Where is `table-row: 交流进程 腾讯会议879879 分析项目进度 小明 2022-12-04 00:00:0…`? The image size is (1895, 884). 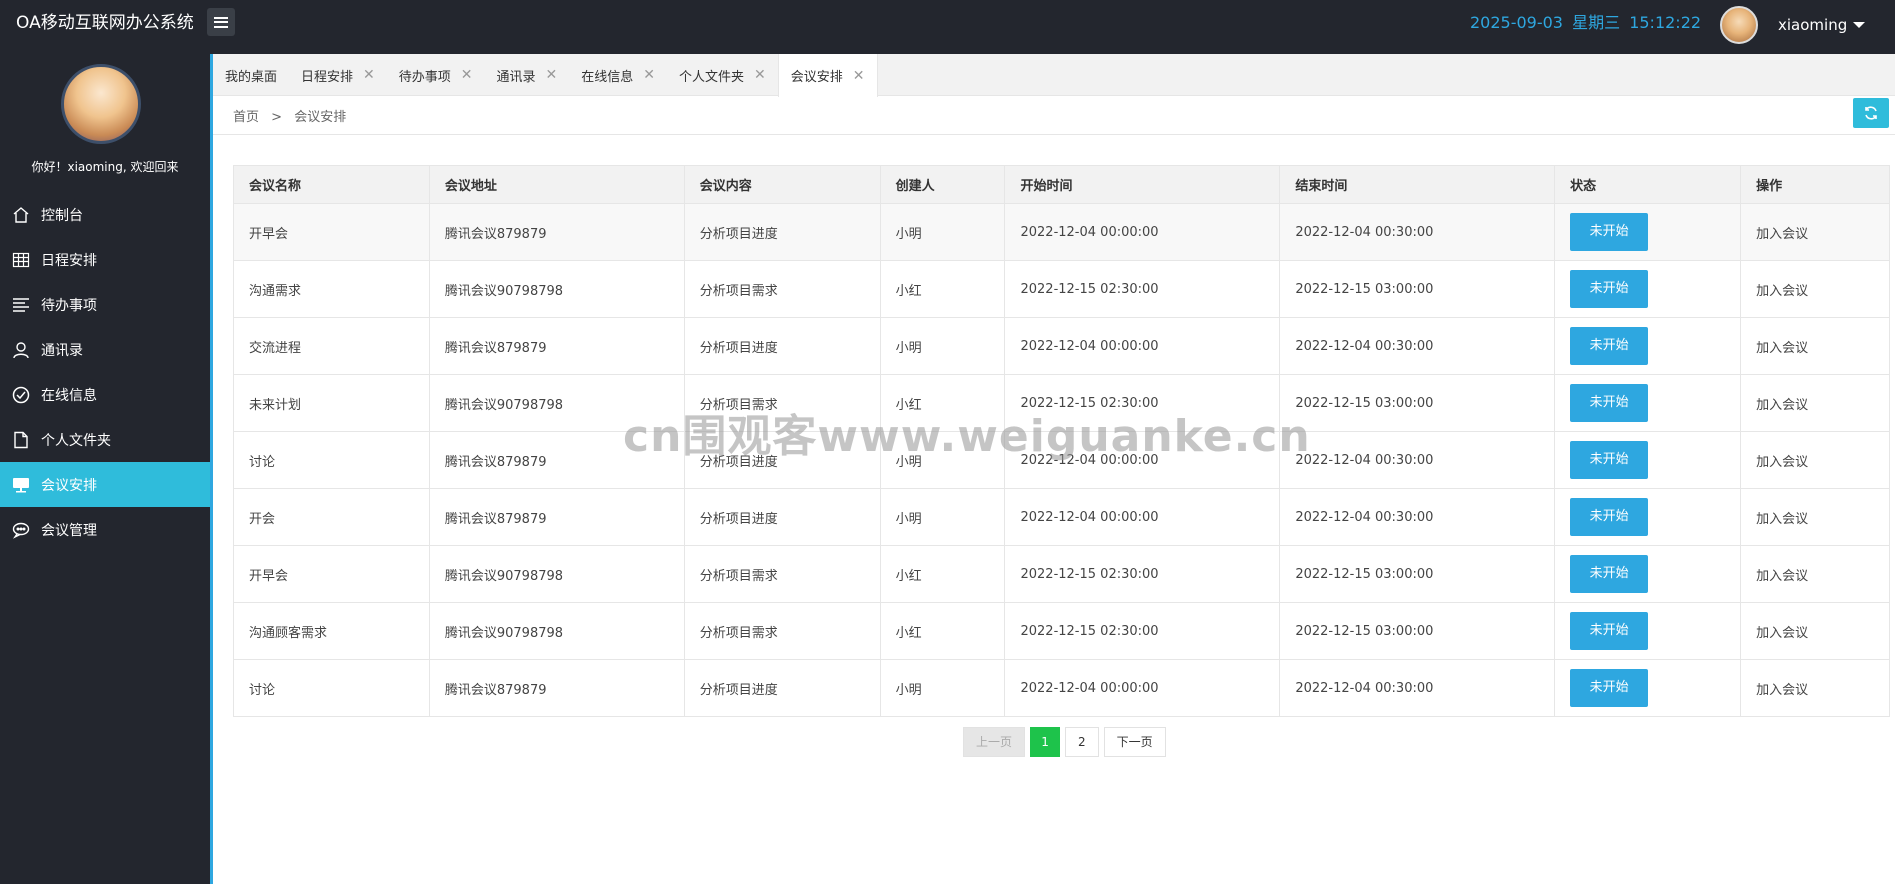
table-row: 交流进程 腾讯会议879879 分析项目进度 小明 2022-12-04 00:00:0… is located at coordinates (1061, 346).